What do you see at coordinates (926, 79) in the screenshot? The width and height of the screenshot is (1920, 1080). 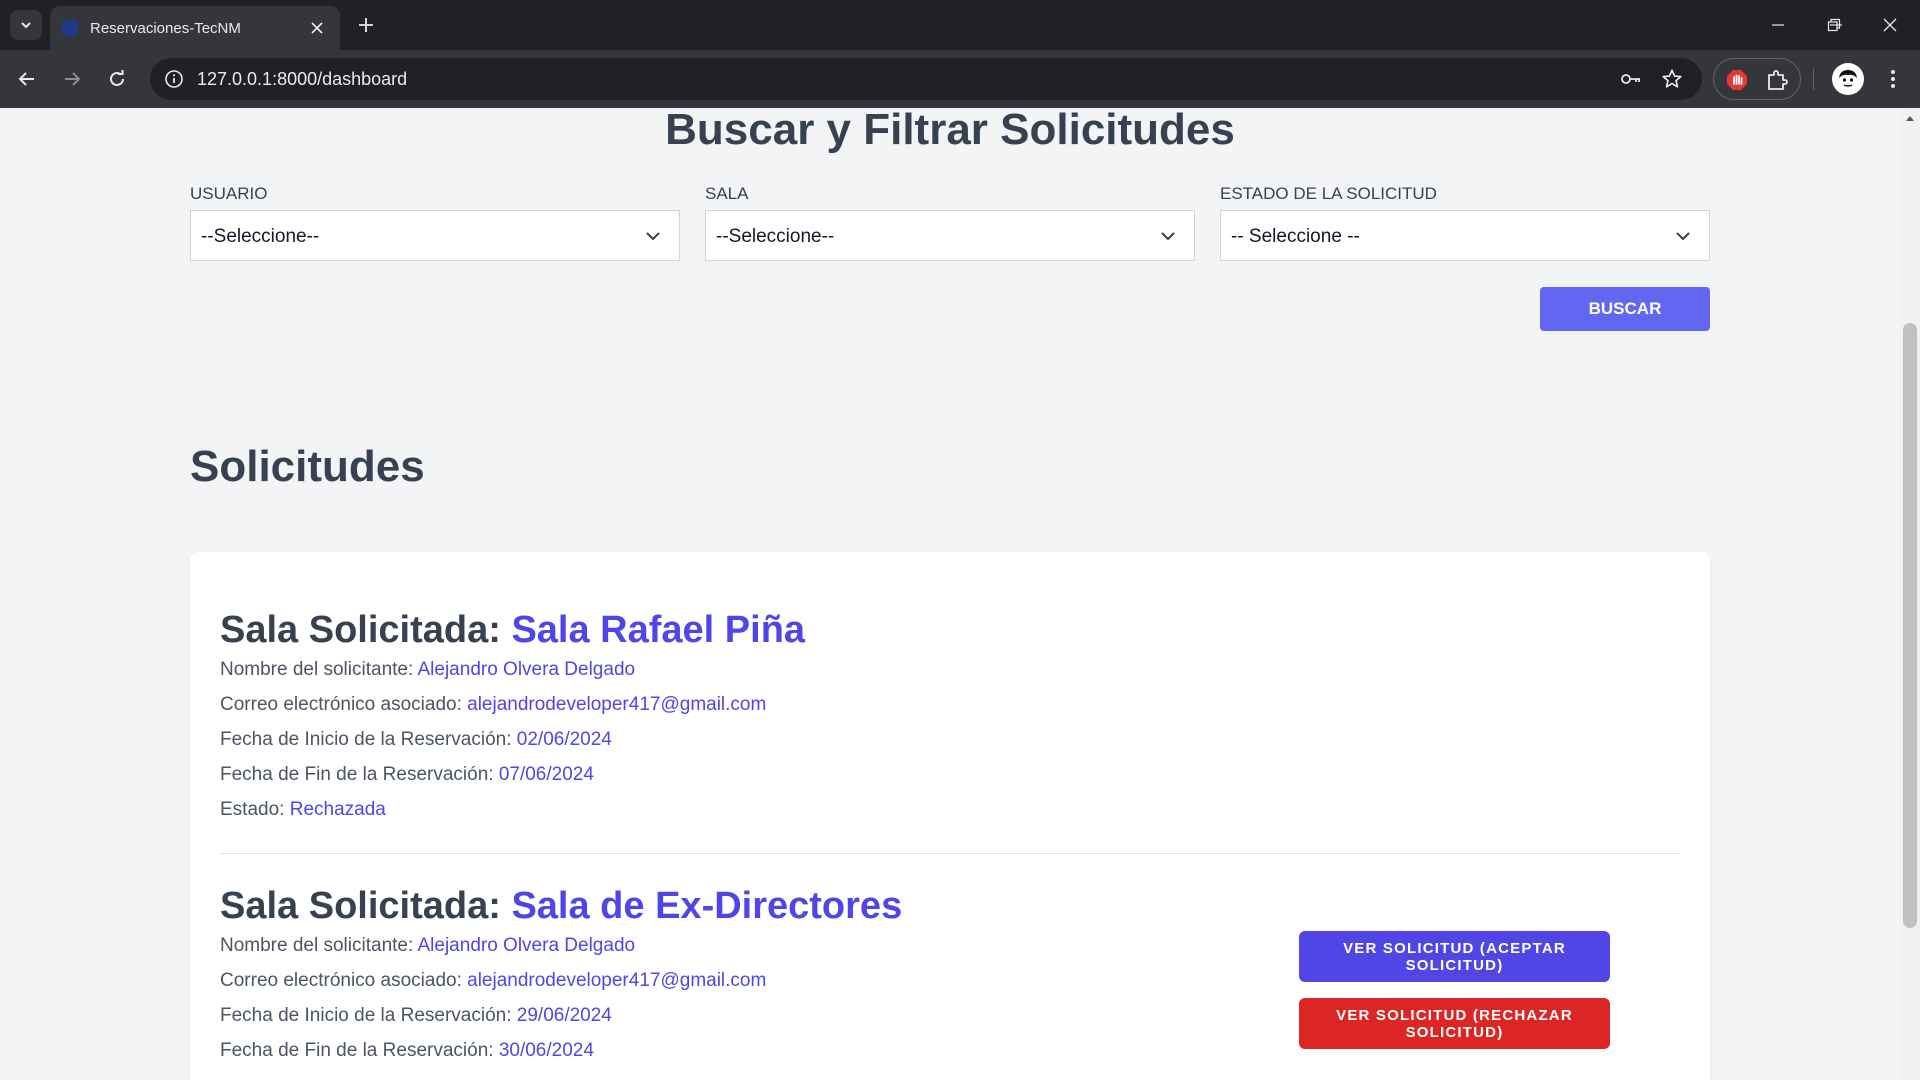 I see `address-bar: 127.0.0.1:8000/dashboard` at bounding box center [926, 79].